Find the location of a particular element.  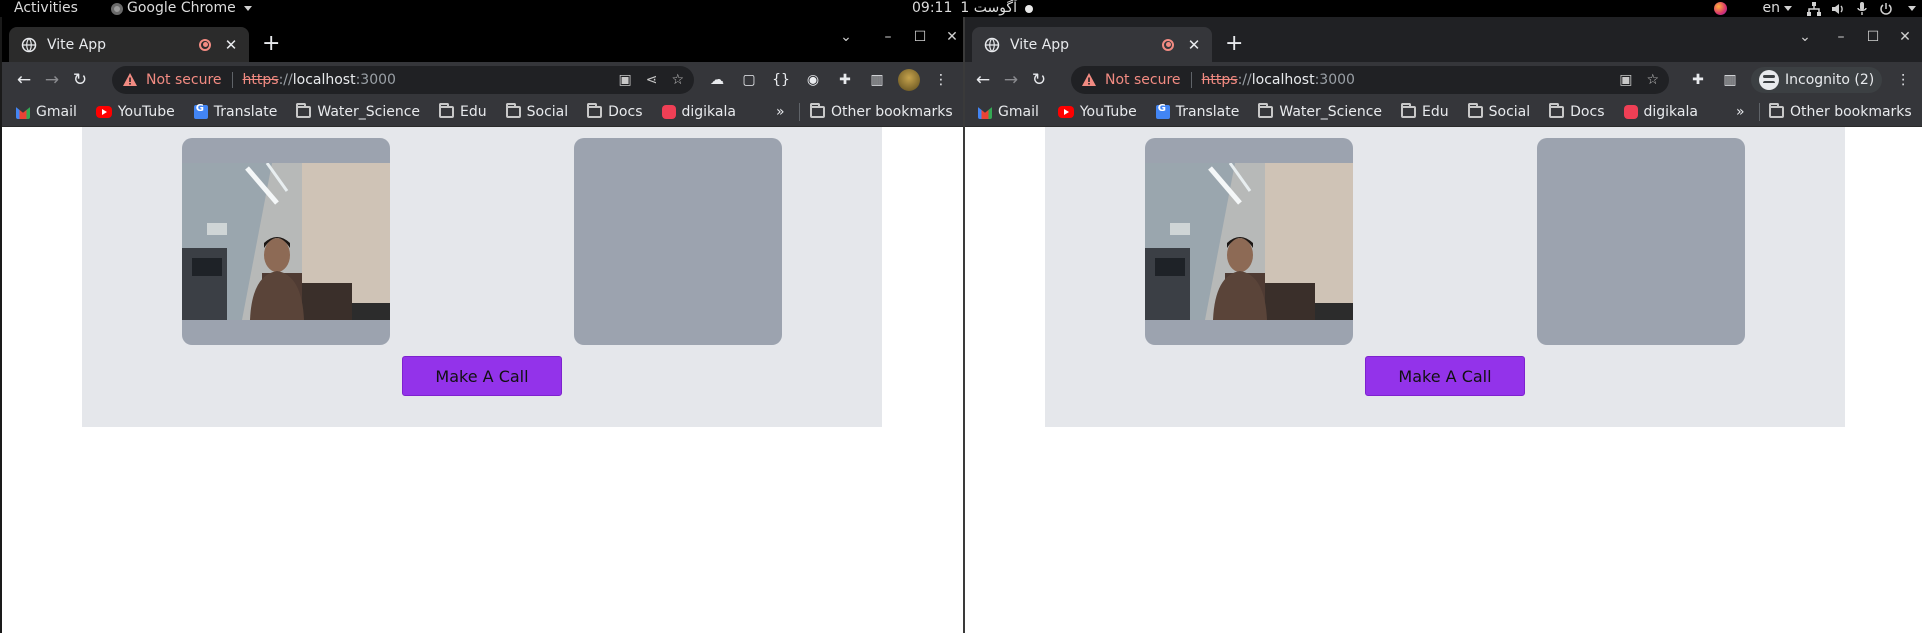

activities-button: Activities is located at coordinates (46, 8).